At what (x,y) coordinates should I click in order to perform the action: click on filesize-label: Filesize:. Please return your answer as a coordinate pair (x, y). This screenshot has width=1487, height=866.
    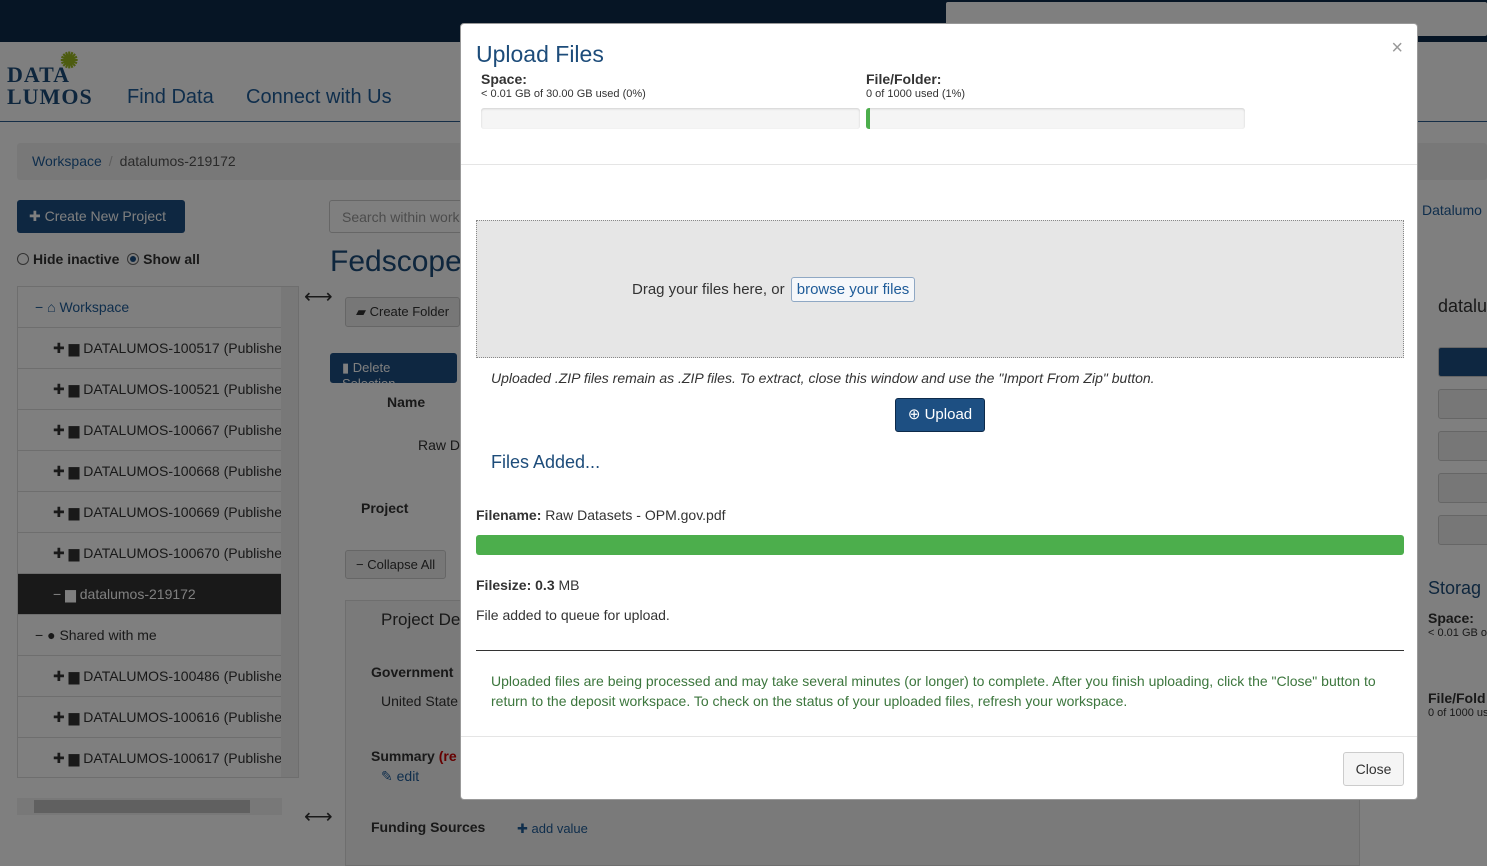
    Looking at the image, I should click on (504, 585).